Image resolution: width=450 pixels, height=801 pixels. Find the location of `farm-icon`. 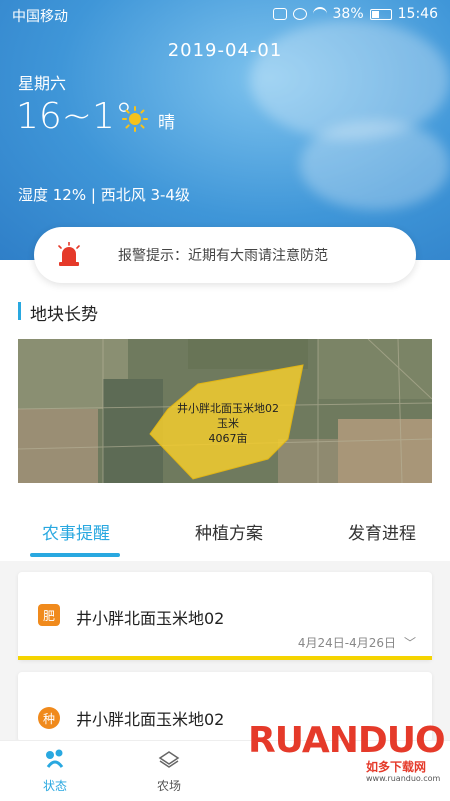

farm-icon is located at coordinates (169, 759).